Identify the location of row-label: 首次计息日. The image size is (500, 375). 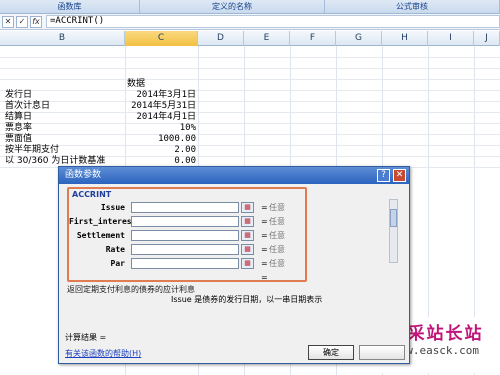
(27, 106).